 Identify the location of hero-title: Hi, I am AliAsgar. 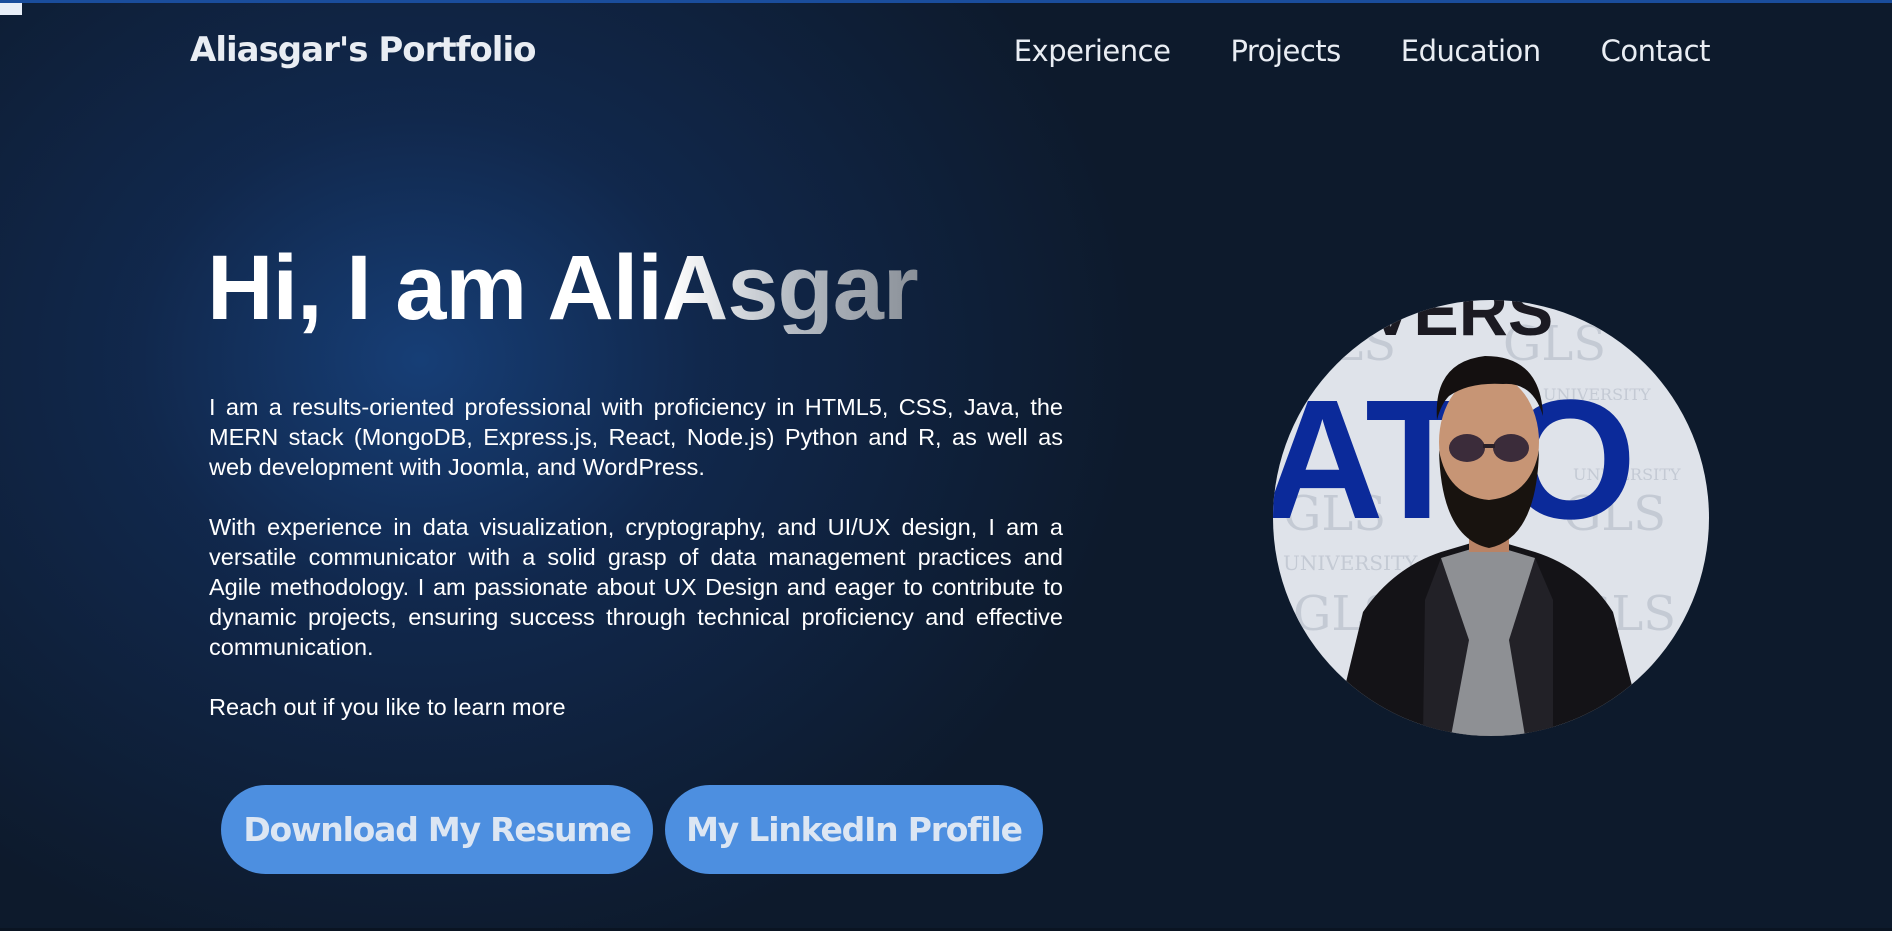
(563, 288).